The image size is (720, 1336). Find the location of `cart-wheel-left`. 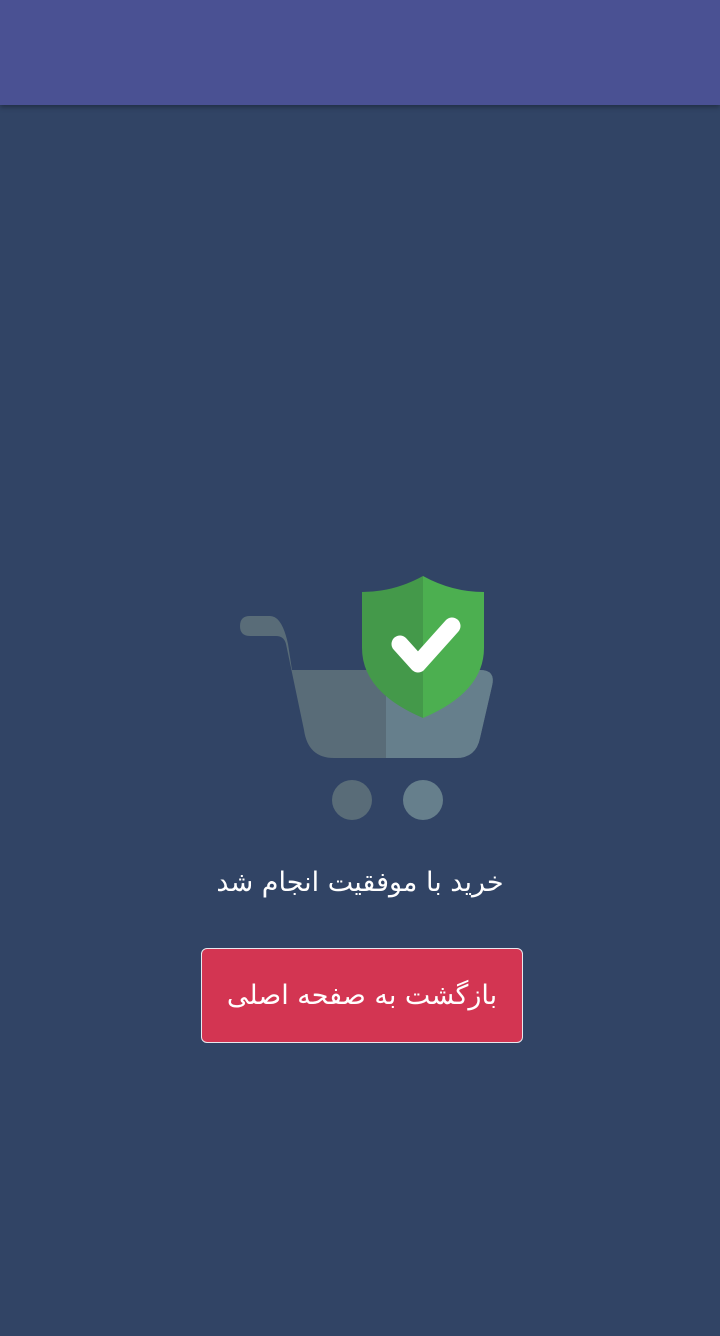

cart-wheel-left is located at coordinates (352, 800).